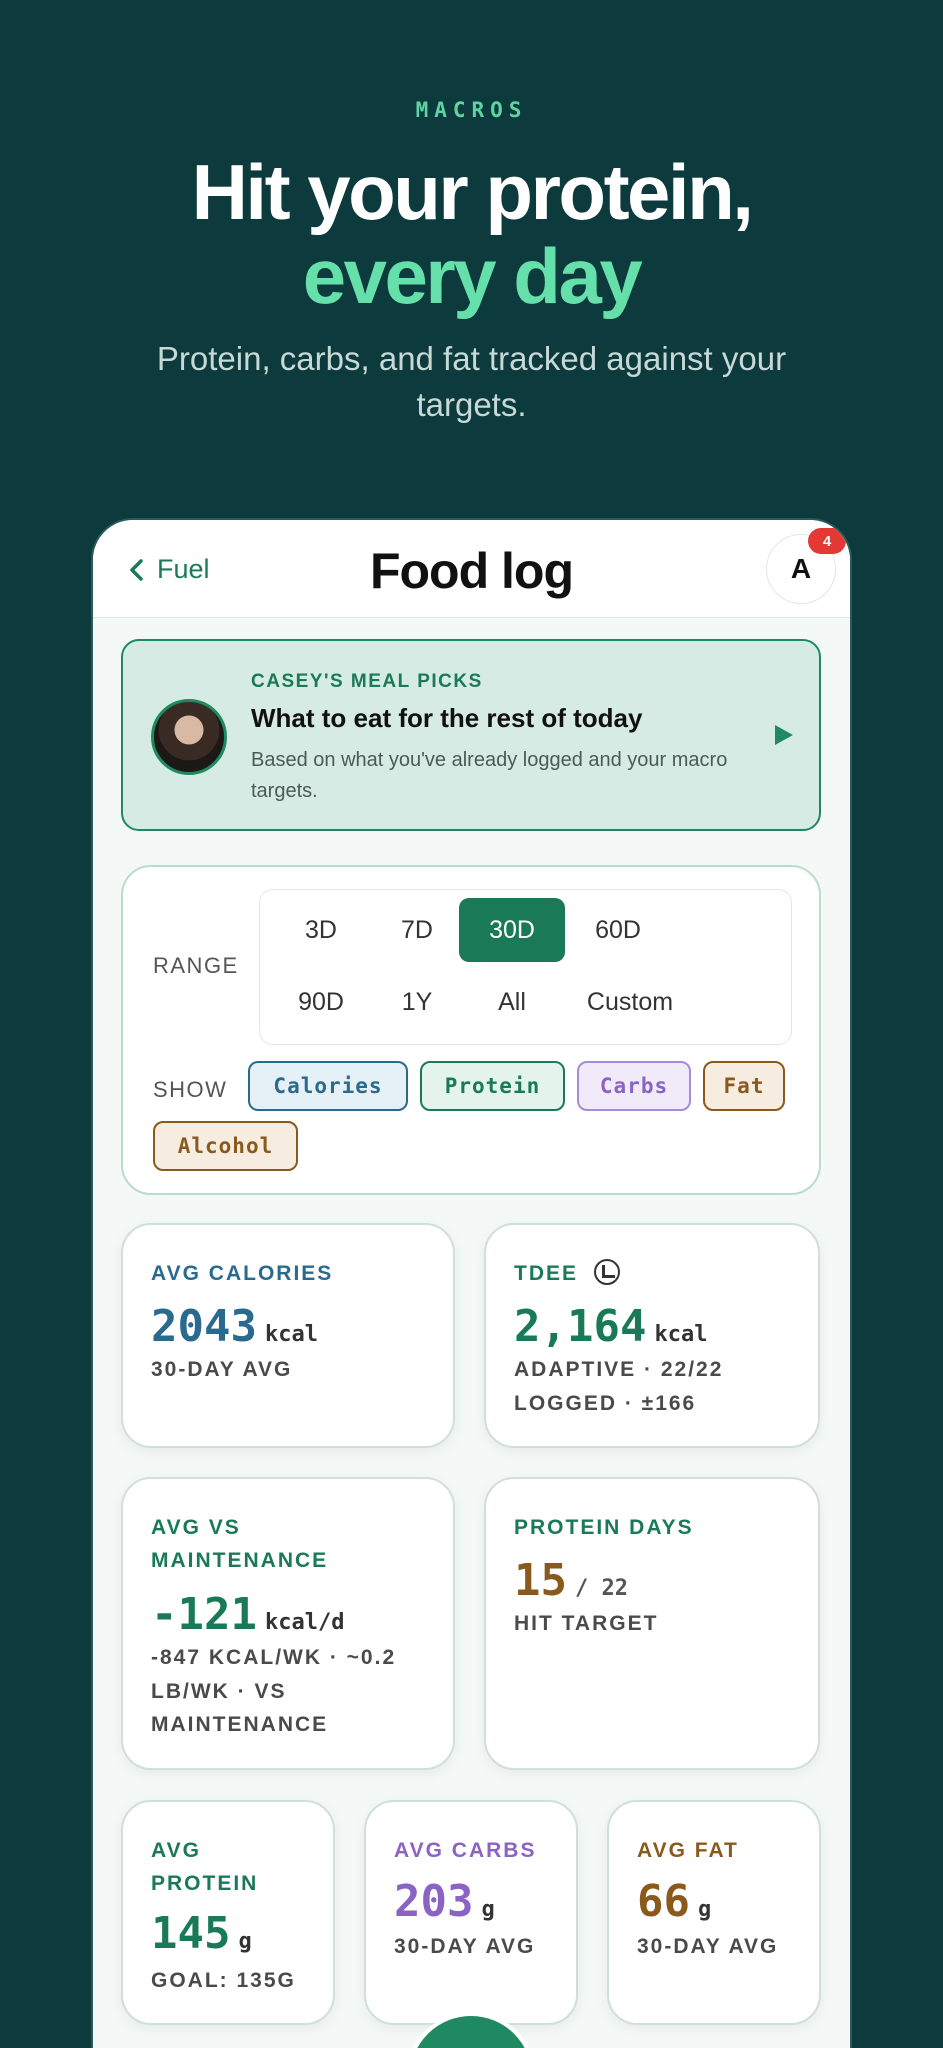 Image resolution: width=943 pixels, height=2048 pixels. I want to click on stat-sub-2: LOGGED · ±166, so click(605, 1403).